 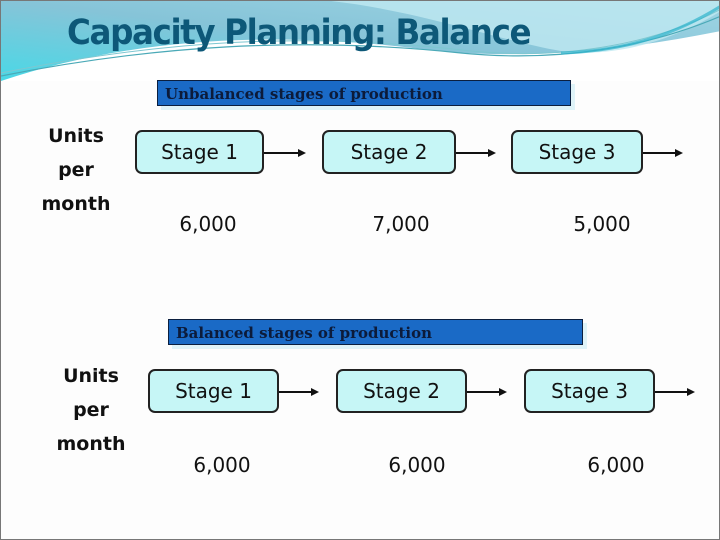 I want to click on balanced-row-label: Units per month, so click(x=91, y=410).